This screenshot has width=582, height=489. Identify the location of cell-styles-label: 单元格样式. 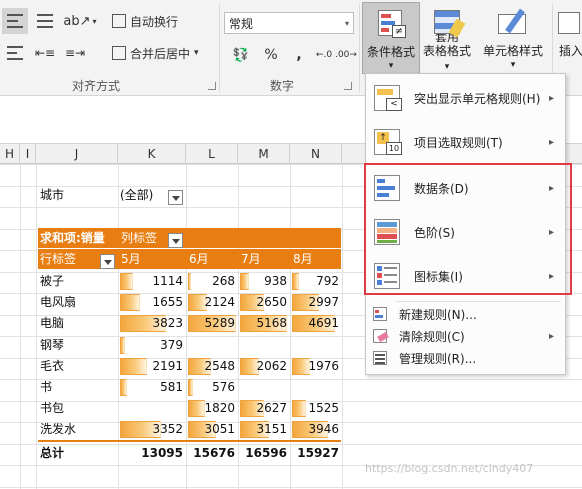
(512, 51).